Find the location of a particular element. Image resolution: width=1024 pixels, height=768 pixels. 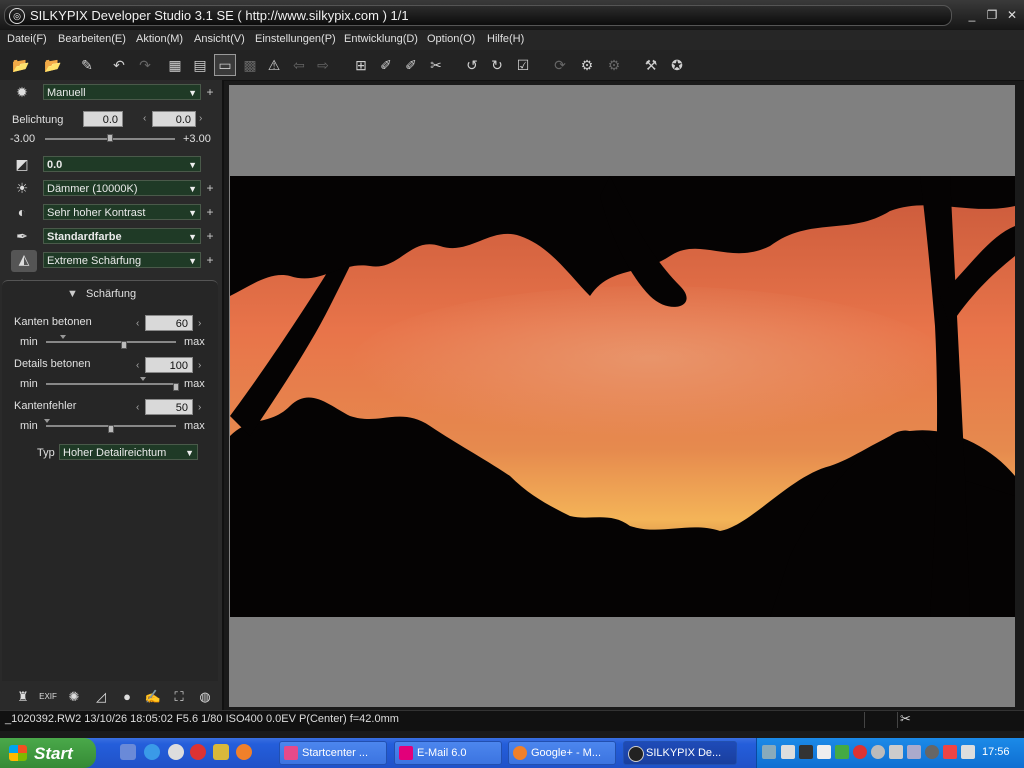

network-icon is located at coordinates (896, 752).